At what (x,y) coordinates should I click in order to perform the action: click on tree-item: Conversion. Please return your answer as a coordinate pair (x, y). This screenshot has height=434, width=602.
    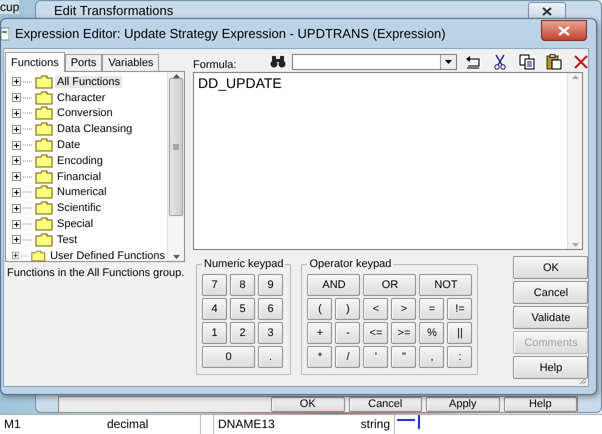
    Looking at the image, I should click on (85, 113).